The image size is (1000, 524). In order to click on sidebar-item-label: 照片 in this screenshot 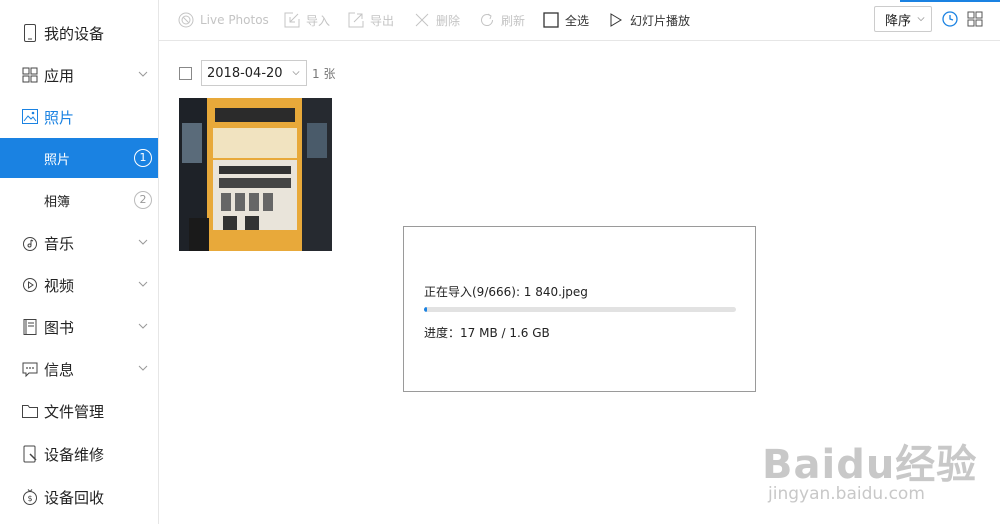, I will do `click(59, 117)`.